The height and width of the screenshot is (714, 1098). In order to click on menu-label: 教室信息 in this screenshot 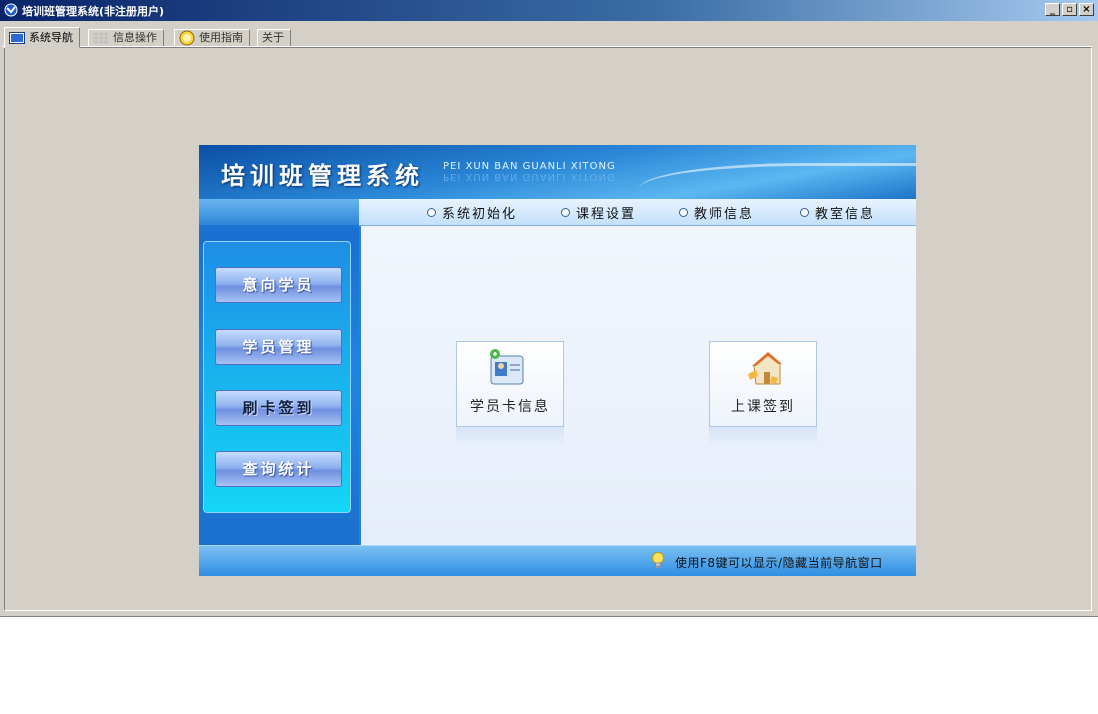, I will do `click(845, 214)`.